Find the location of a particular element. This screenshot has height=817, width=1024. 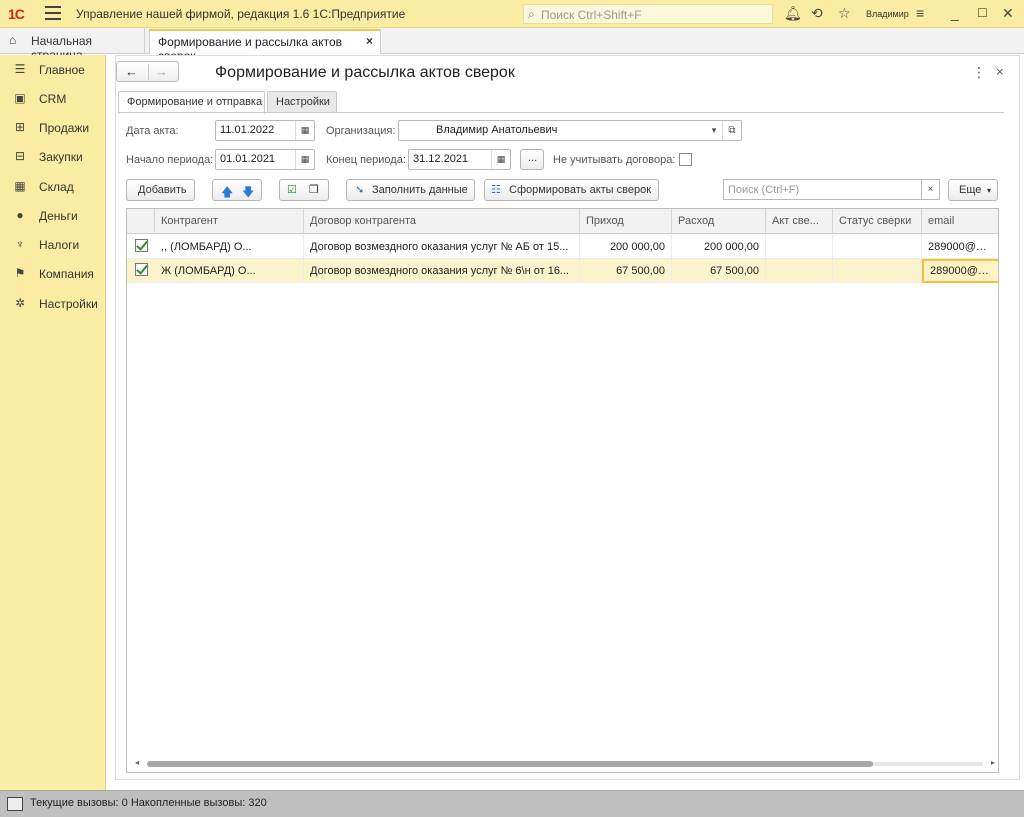

close-tab-icon: × is located at coordinates (369, 41).